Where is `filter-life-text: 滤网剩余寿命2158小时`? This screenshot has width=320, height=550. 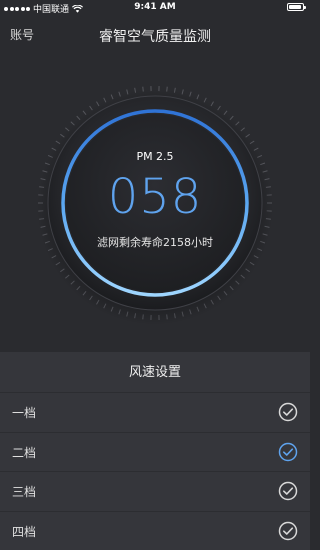 filter-life-text: 滤网剩余寿命2158小时 is located at coordinates (155, 242).